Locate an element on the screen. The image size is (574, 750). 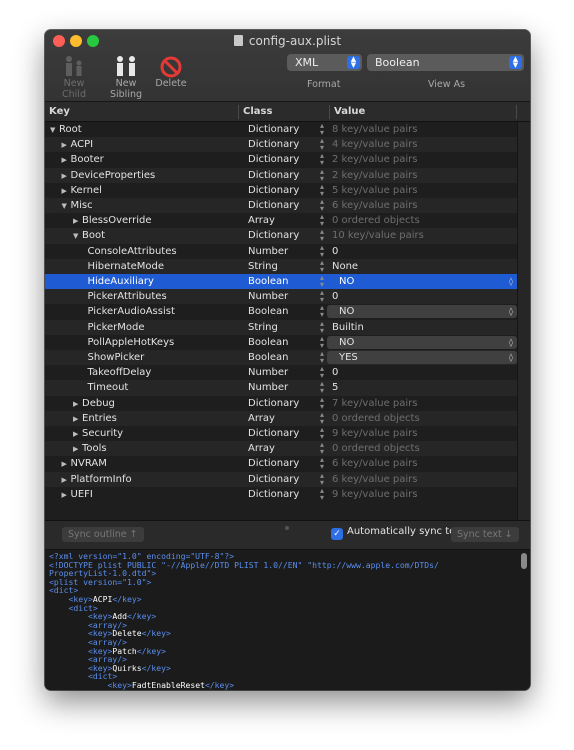
outline-row: HideAuxiliary Boolean ▴ ▾ NO ◊ is located at coordinates (281, 282).